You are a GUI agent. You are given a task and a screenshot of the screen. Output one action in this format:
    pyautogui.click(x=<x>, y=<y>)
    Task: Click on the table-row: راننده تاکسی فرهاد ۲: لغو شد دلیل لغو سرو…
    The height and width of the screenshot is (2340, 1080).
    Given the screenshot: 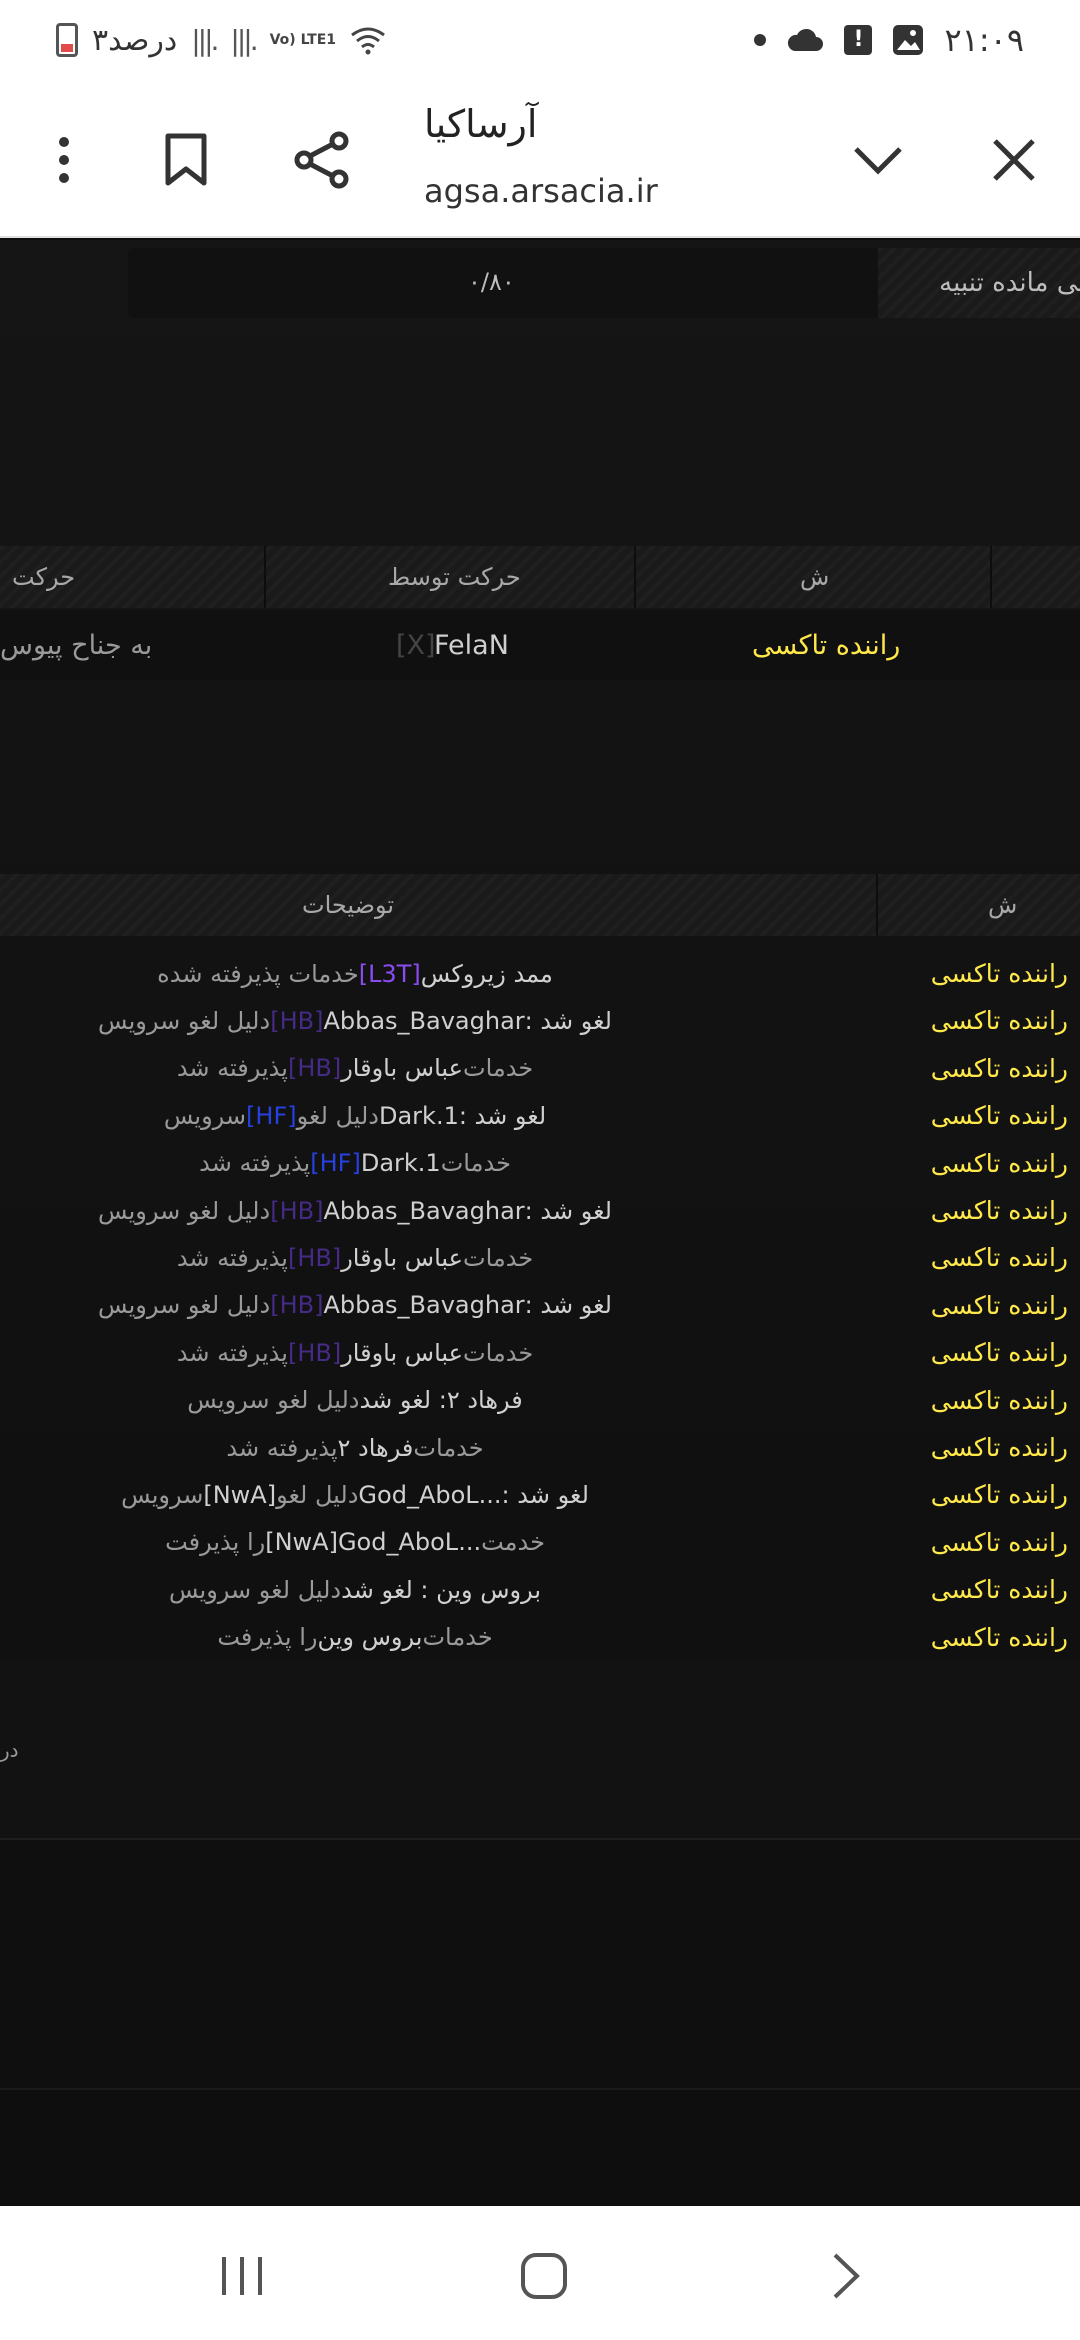 What is the action you would take?
    pyautogui.click(x=540, y=1400)
    